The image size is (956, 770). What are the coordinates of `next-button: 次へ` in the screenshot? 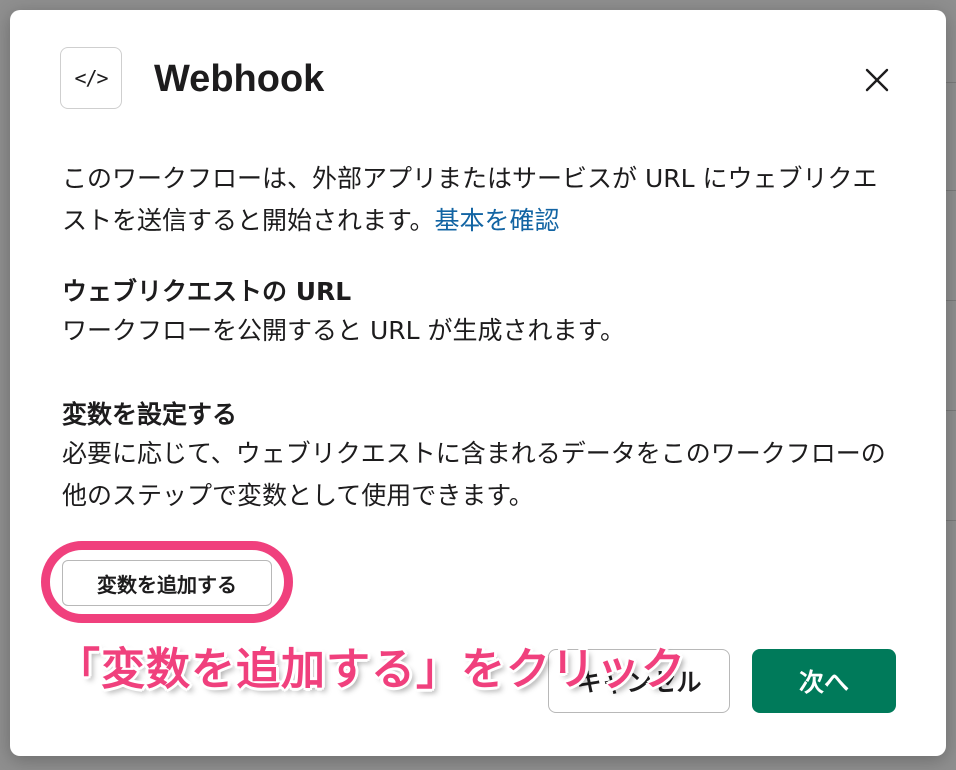 It's located at (824, 681).